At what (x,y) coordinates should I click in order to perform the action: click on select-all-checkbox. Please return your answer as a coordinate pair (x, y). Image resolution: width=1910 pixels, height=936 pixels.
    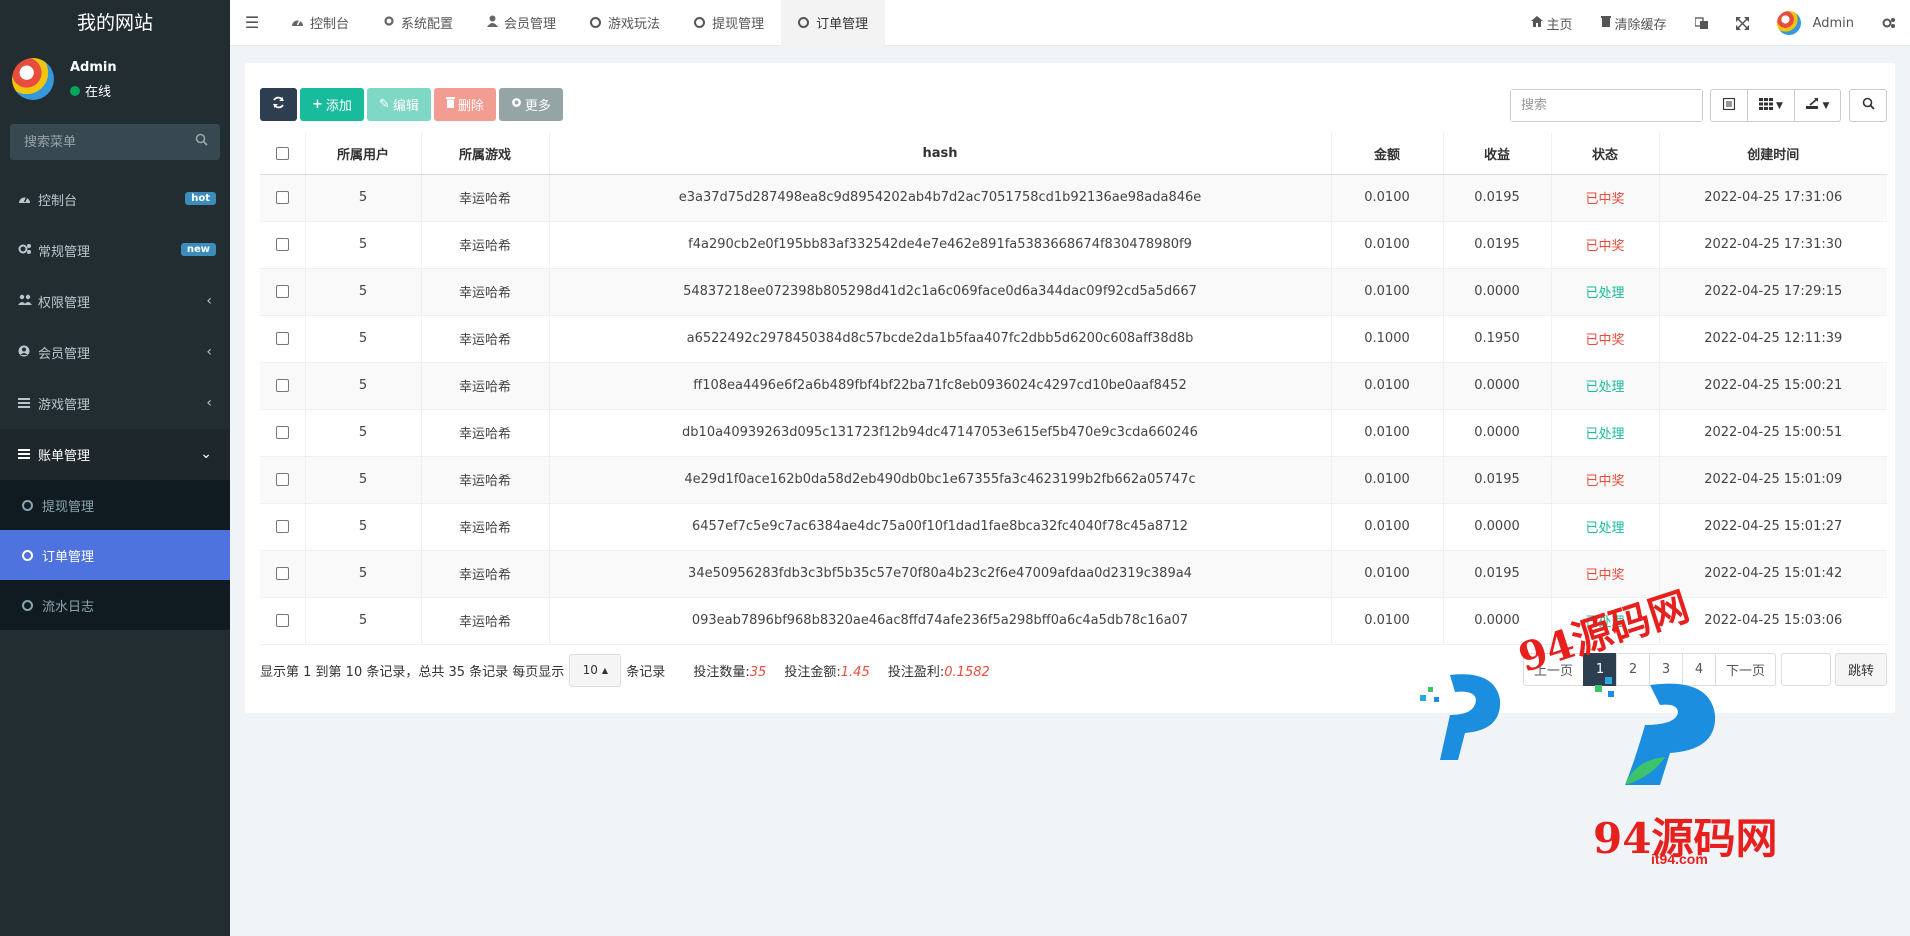
    Looking at the image, I should click on (282, 153).